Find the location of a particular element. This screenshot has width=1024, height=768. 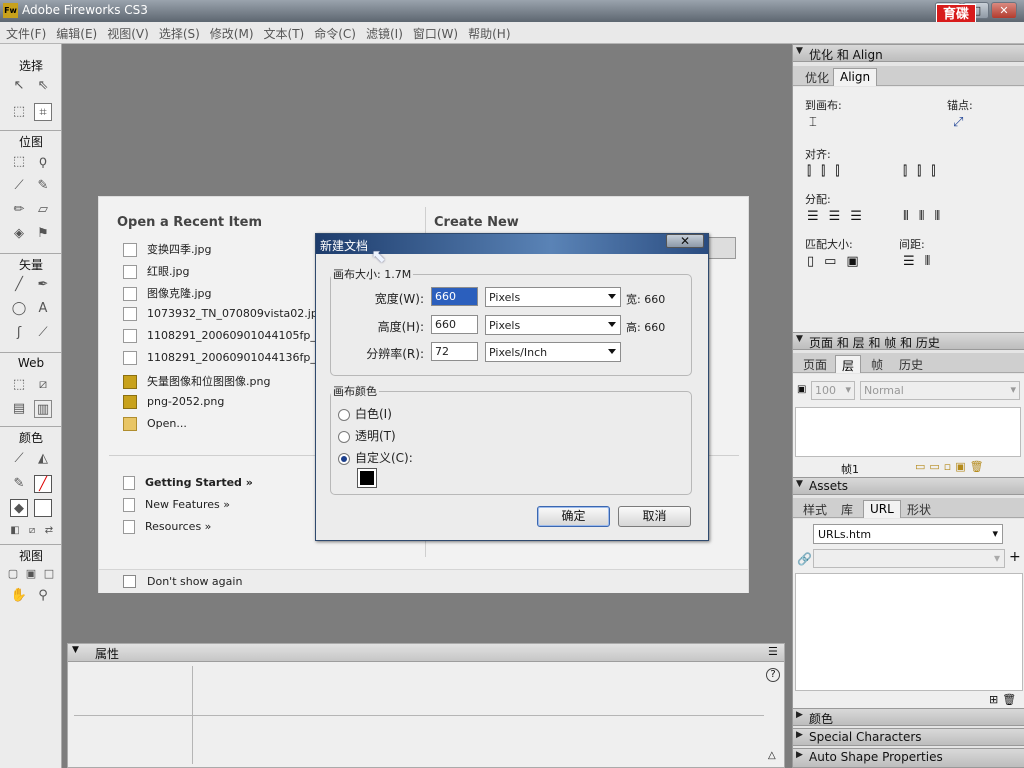

lasso-tool-icon: ϙ is located at coordinates (43, 162).